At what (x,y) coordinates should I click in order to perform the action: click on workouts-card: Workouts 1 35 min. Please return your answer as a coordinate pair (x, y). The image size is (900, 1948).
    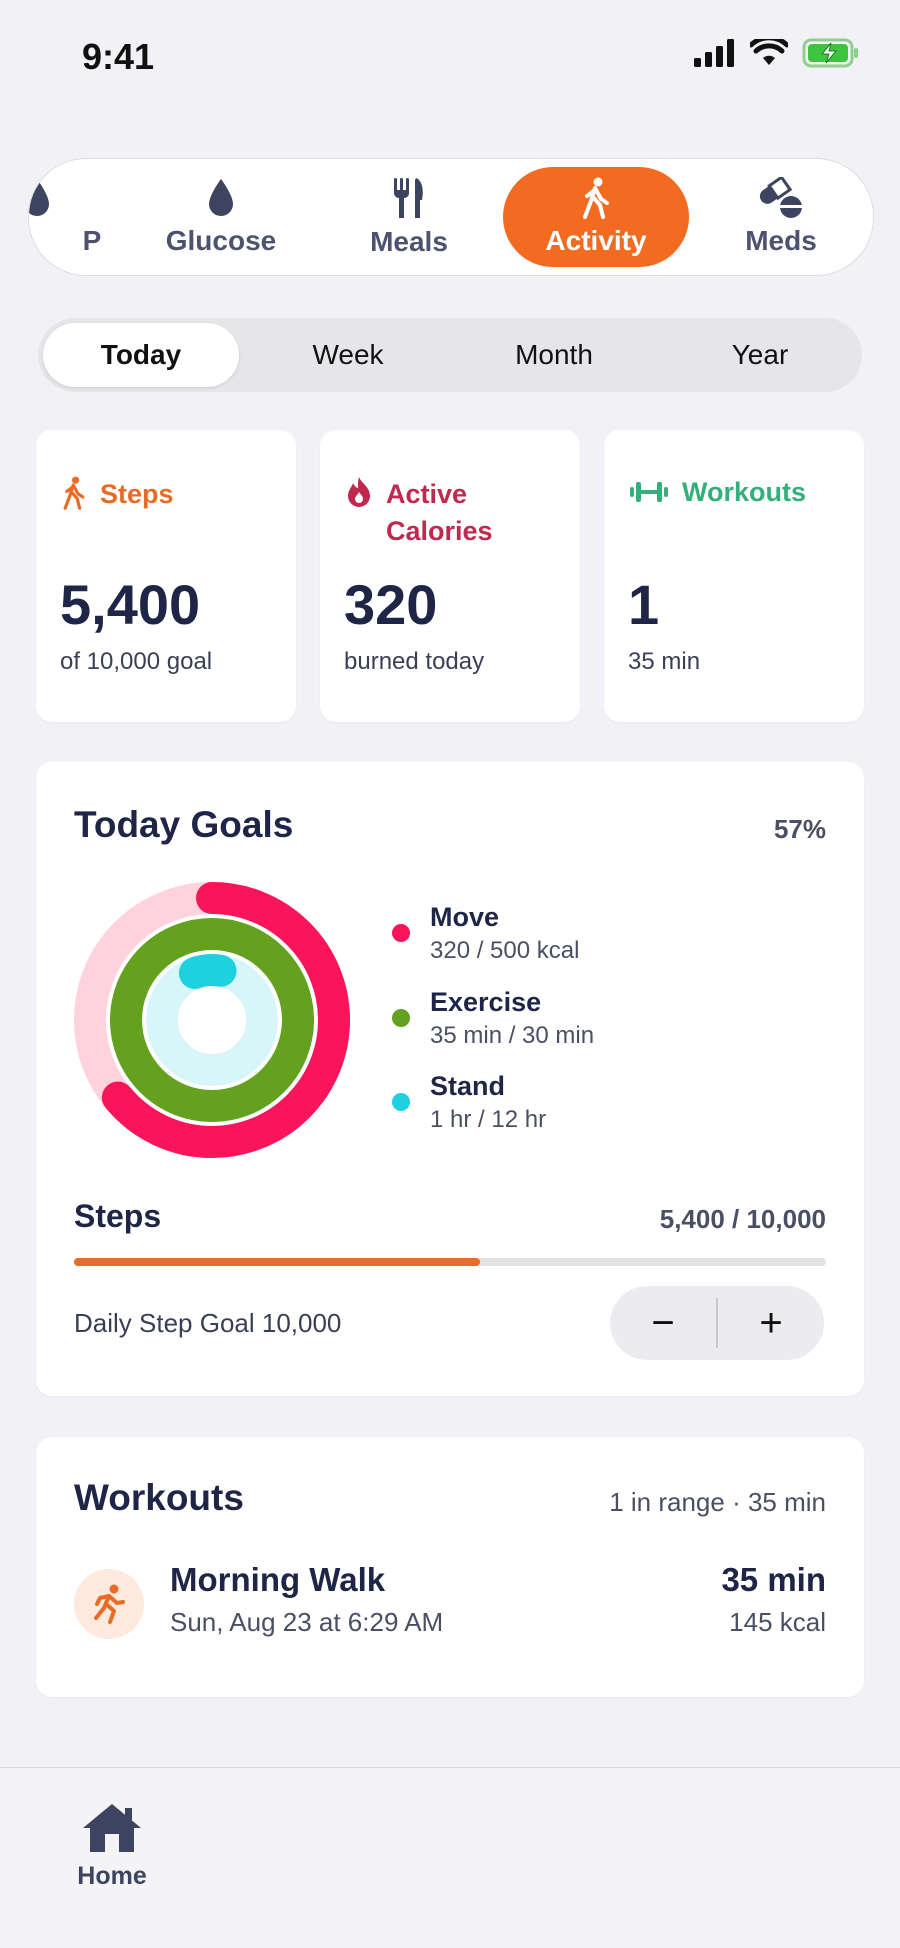
    Looking at the image, I should click on (734, 576).